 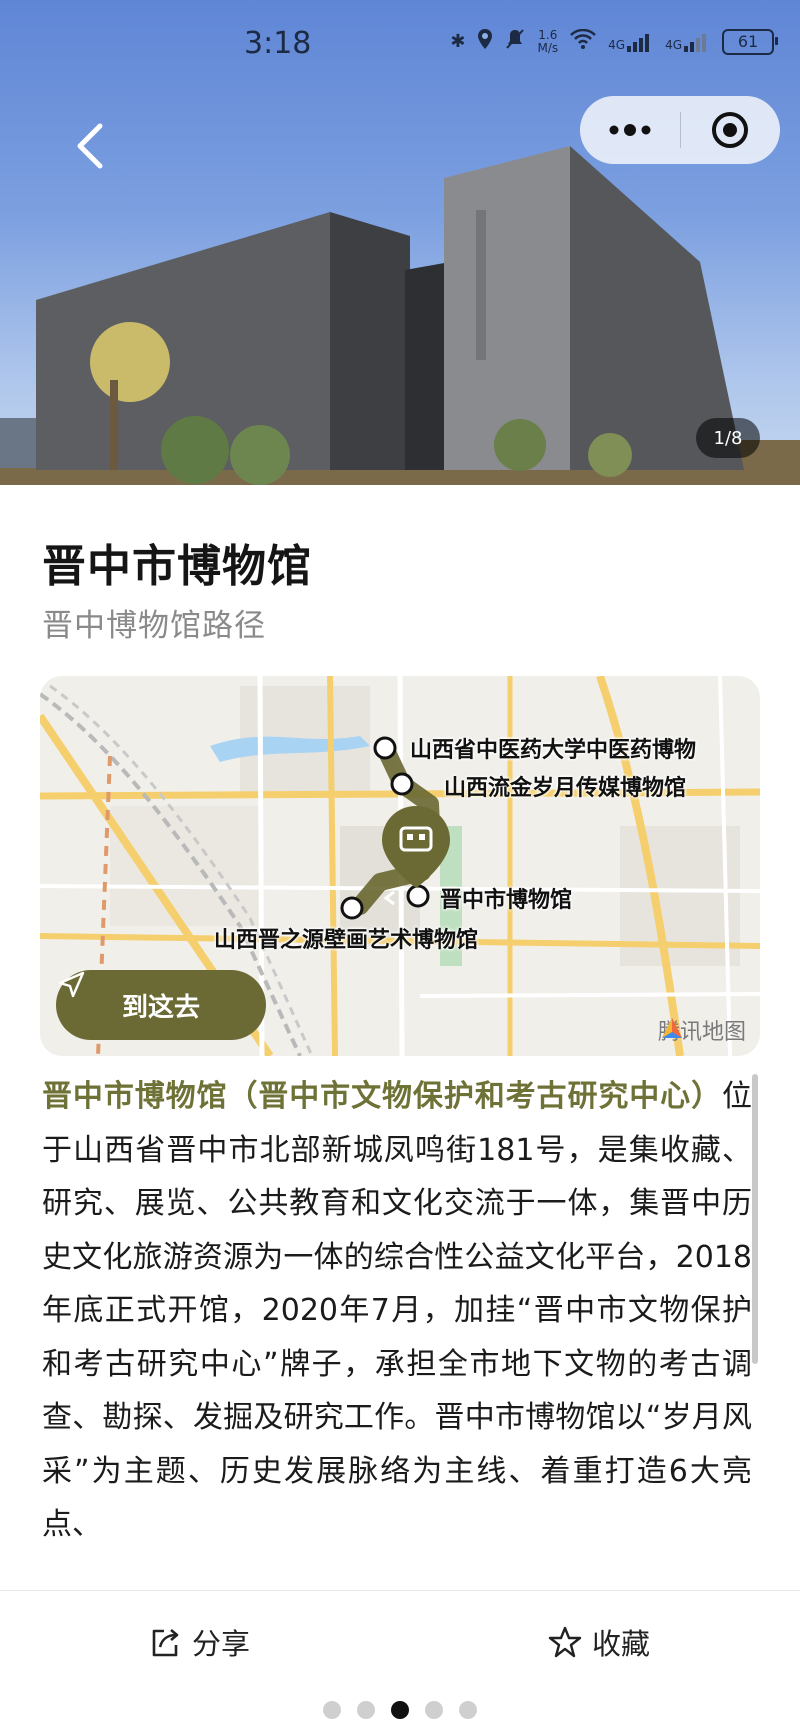 I want to click on status-icons: ✱ 1.6 M/s 4G 4G 61, so click(x=614, y=41).